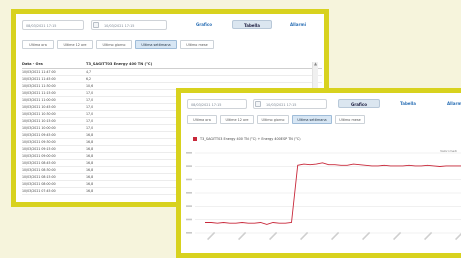  Describe the element at coordinates (39, 170) in the screenshot. I see `cell-datetime: 10/03/2021 08:30:00` at that location.